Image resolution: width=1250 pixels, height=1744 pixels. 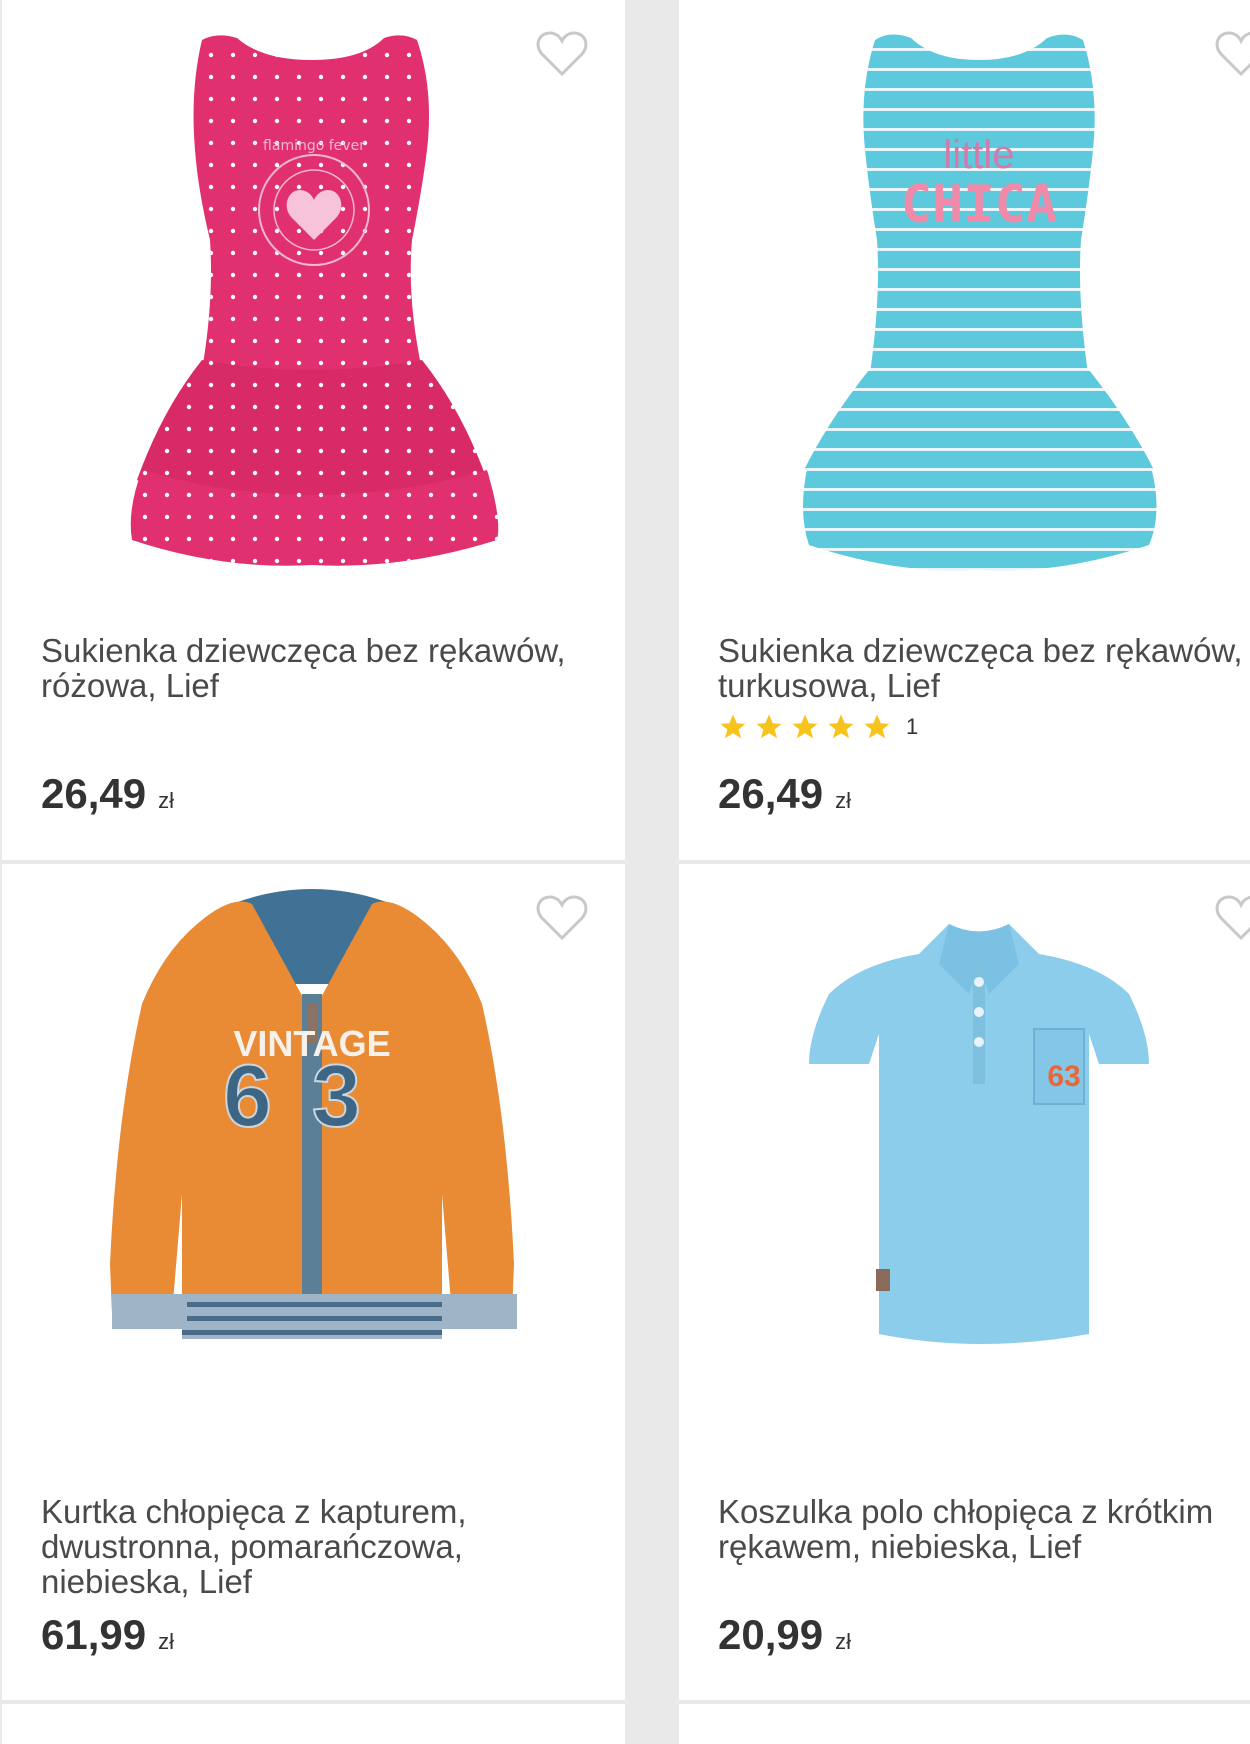 I want to click on product-price: 20,99 zł, so click(x=784, y=1634).